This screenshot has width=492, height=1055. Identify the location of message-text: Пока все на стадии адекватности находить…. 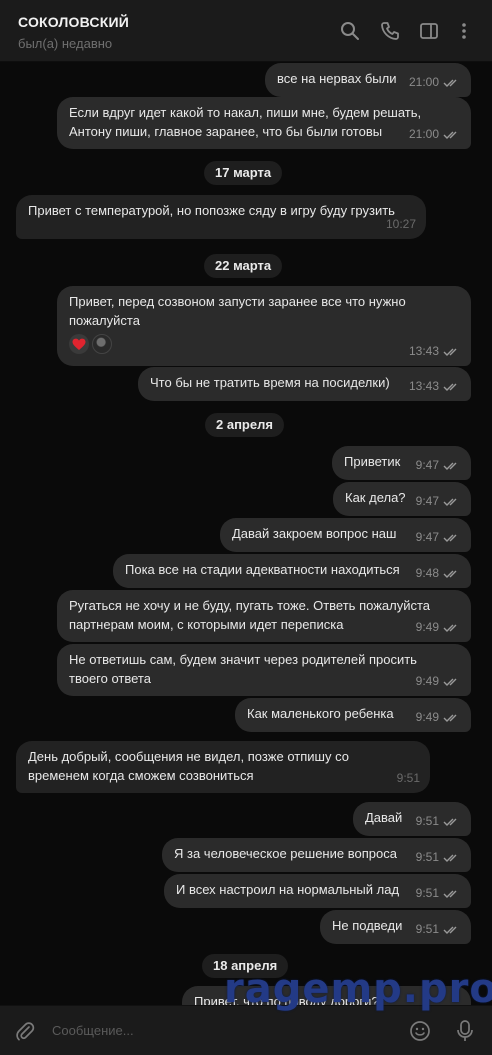
(262, 569).